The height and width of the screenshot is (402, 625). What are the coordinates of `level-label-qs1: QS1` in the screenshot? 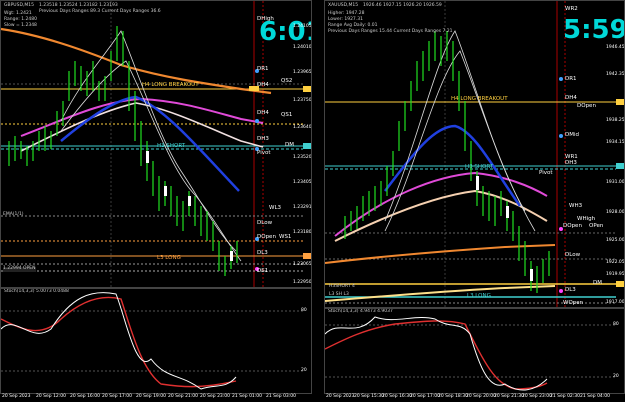 It's located at (287, 115).